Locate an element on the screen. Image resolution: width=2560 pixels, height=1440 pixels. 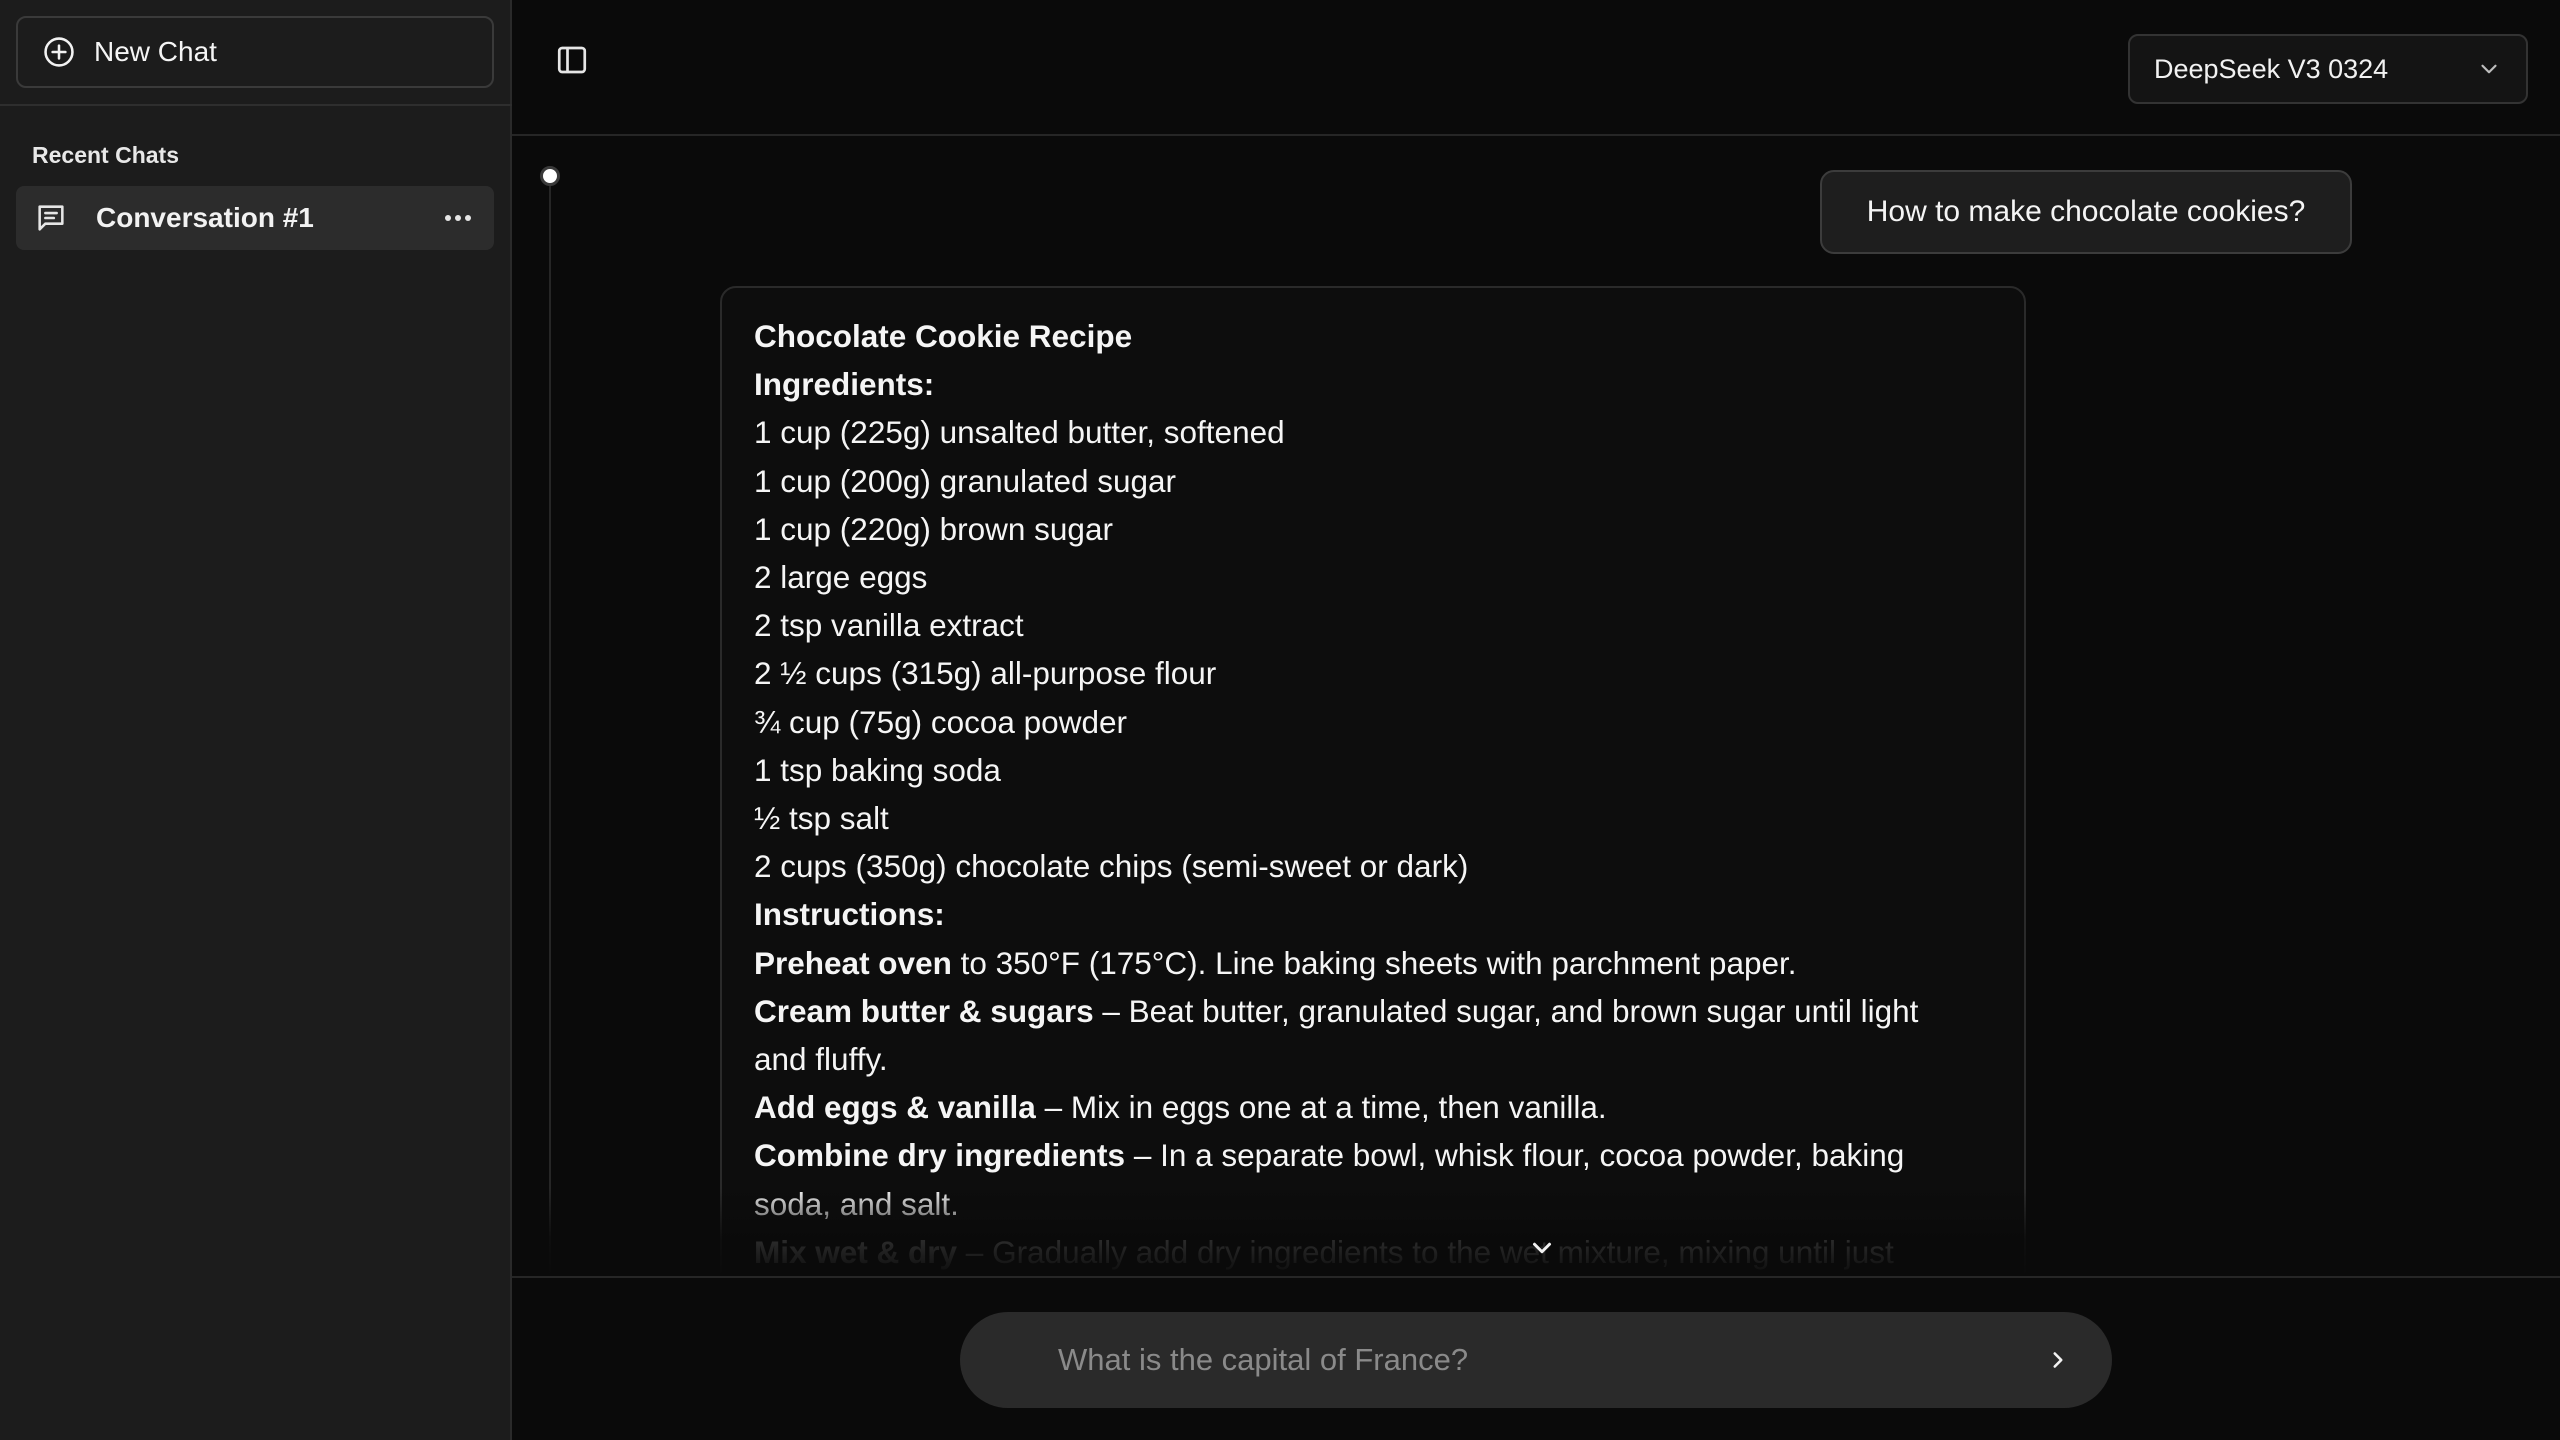
scroll-down-icon is located at coordinates (1542, 1248).